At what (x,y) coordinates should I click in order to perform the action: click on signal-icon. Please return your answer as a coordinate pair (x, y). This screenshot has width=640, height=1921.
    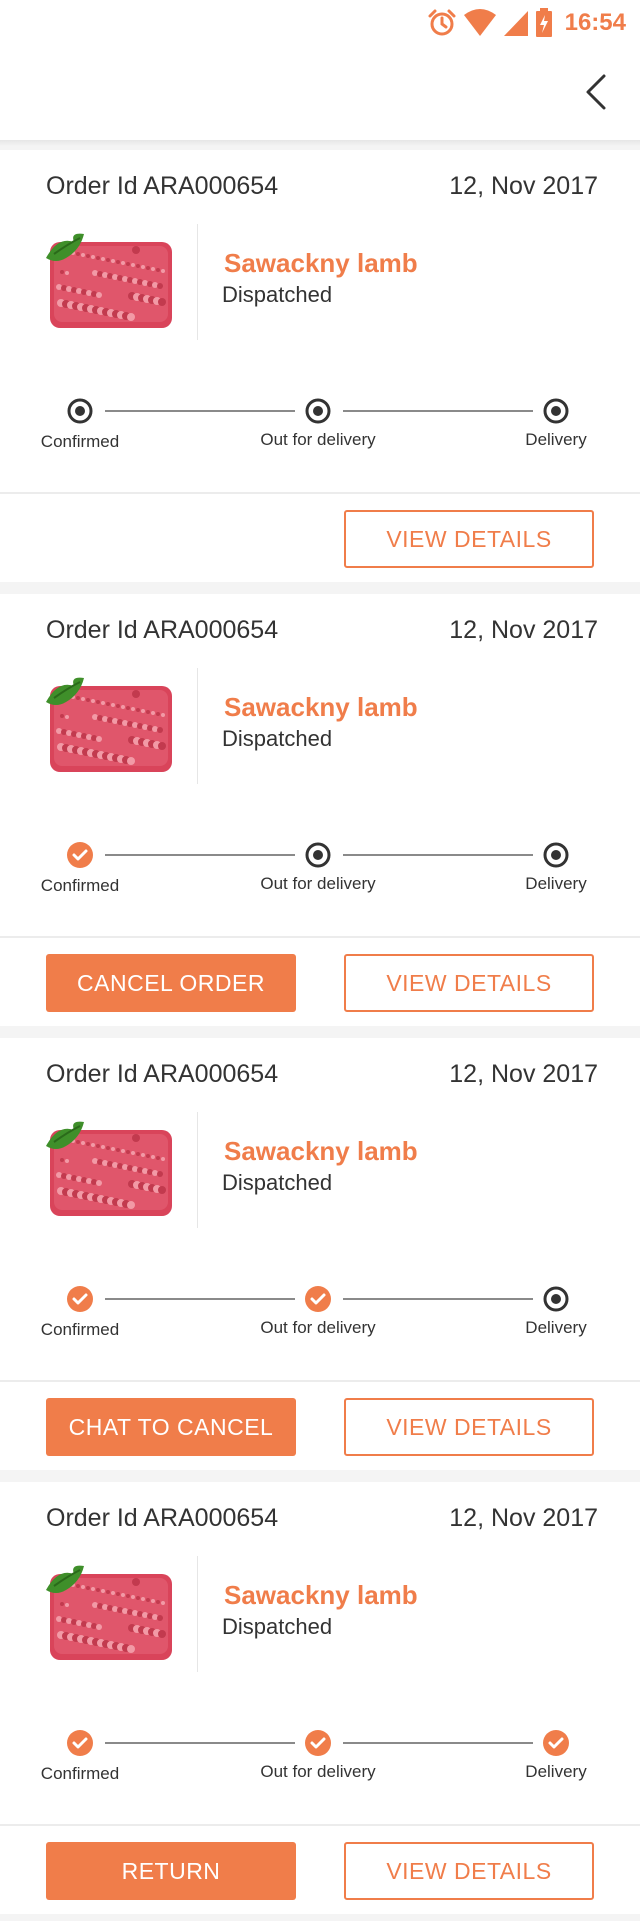
    Looking at the image, I should click on (515, 23).